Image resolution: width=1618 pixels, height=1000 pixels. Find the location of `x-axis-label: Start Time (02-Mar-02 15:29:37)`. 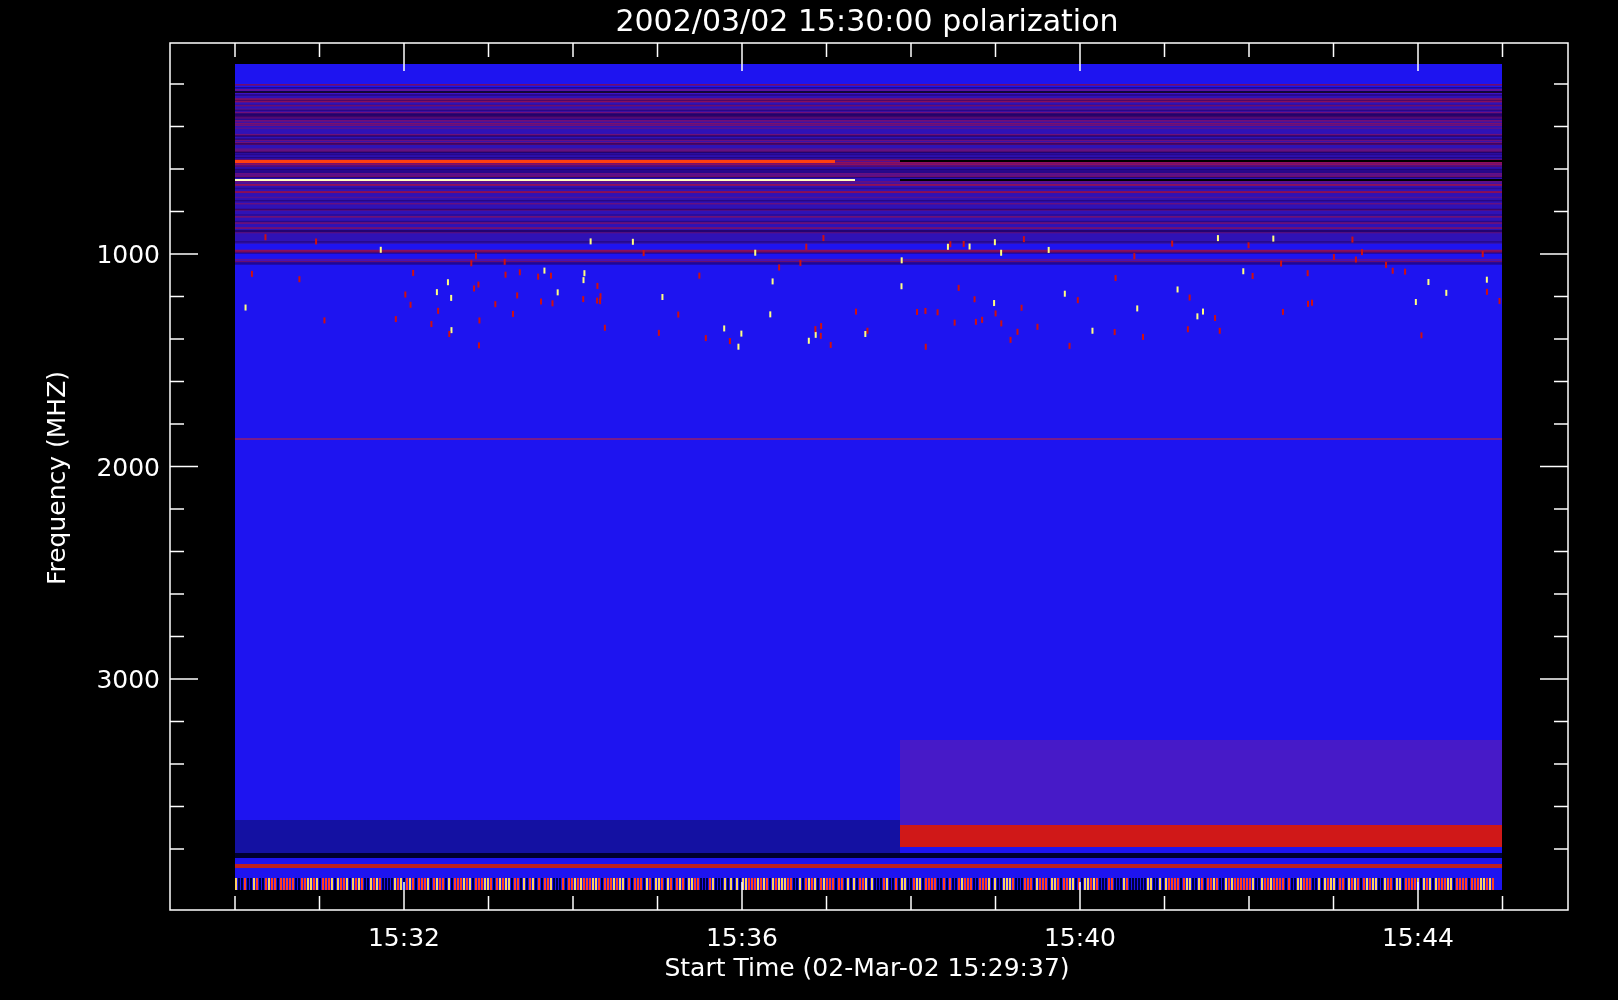

x-axis-label: Start Time (02-Mar-02 15:29:37) is located at coordinates (867, 967).